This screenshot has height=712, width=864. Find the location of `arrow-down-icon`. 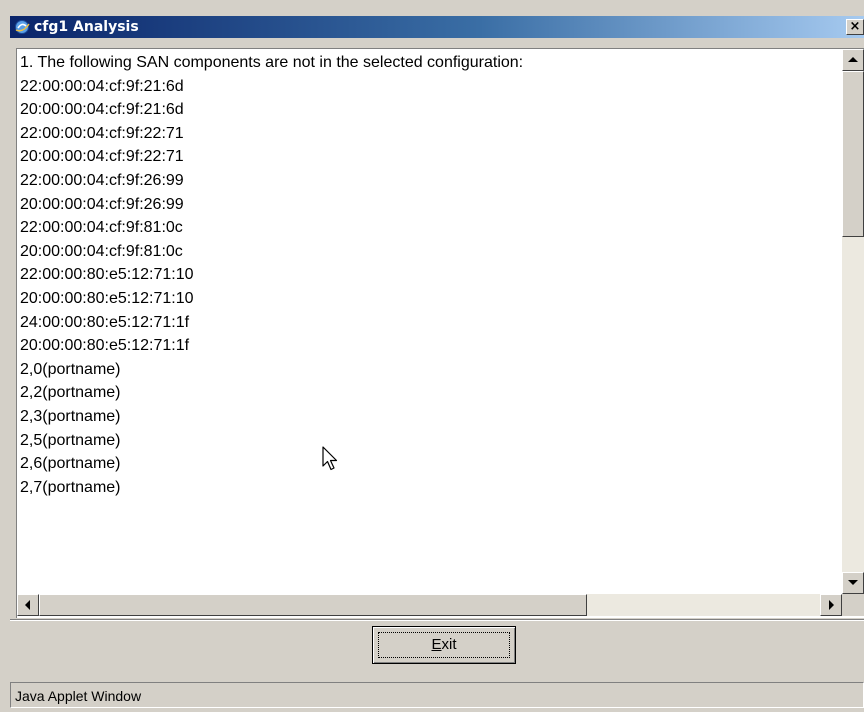

arrow-down-icon is located at coordinates (853, 582).